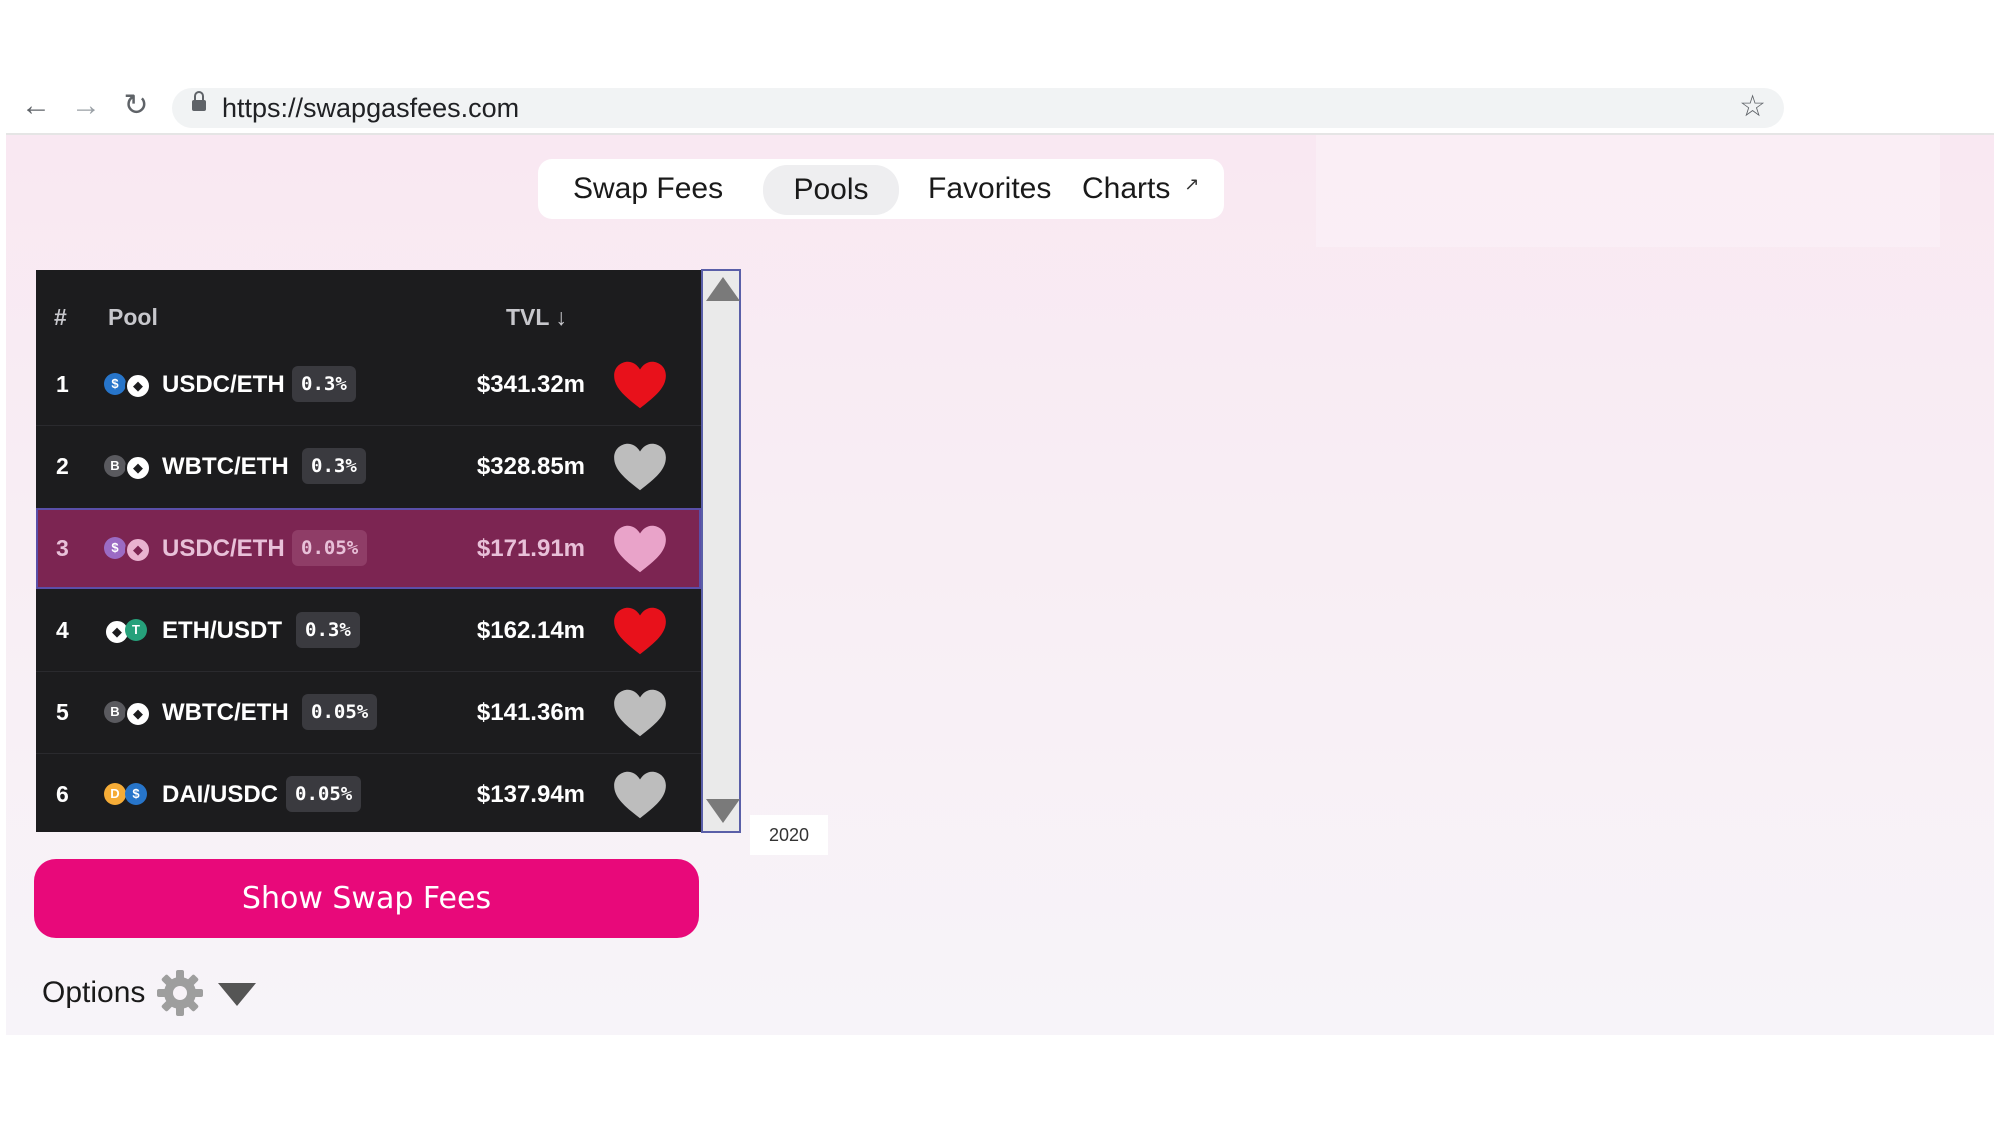 Image resolution: width=2000 pixels, height=1125 pixels. Describe the element at coordinates (237, 994) in the screenshot. I see `caret-down-icon` at that location.